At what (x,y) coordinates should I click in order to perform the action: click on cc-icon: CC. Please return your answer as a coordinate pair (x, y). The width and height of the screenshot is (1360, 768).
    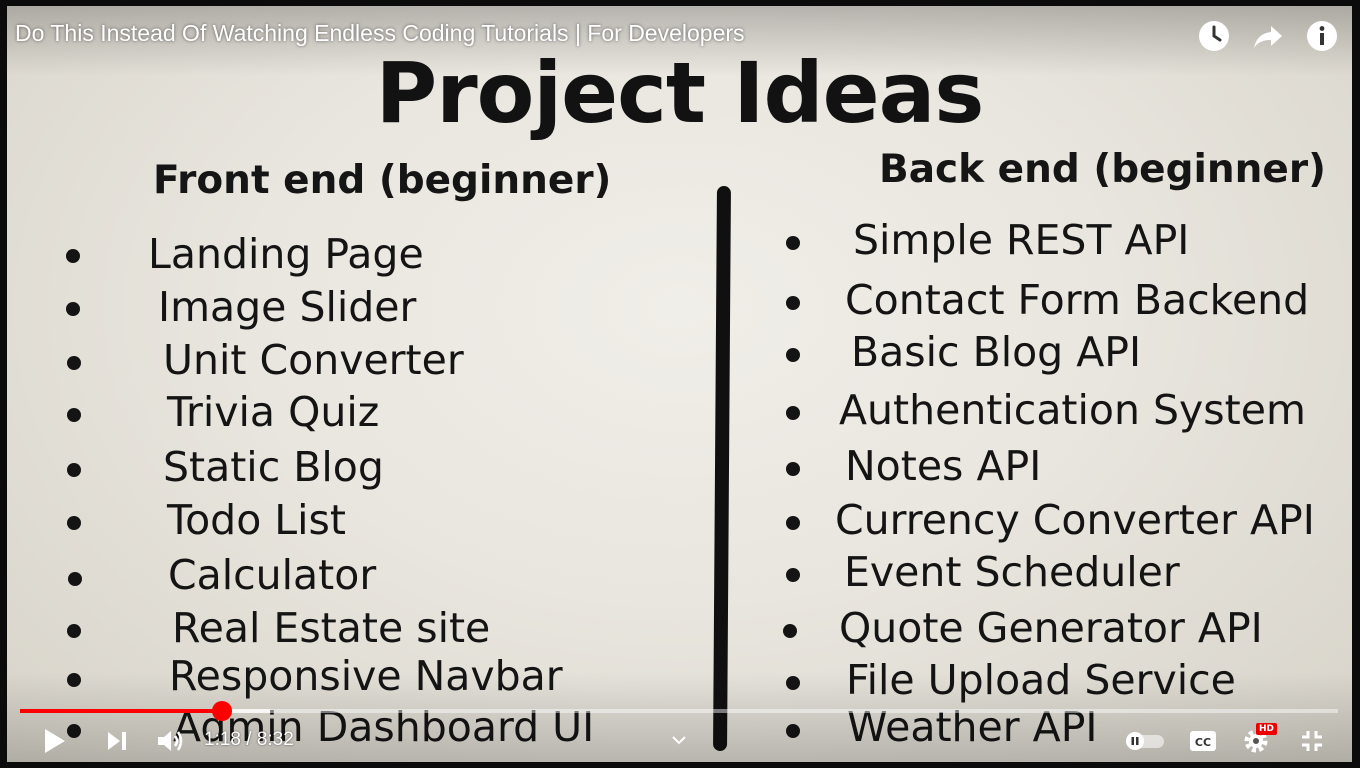
    Looking at the image, I should click on (1203, 741).